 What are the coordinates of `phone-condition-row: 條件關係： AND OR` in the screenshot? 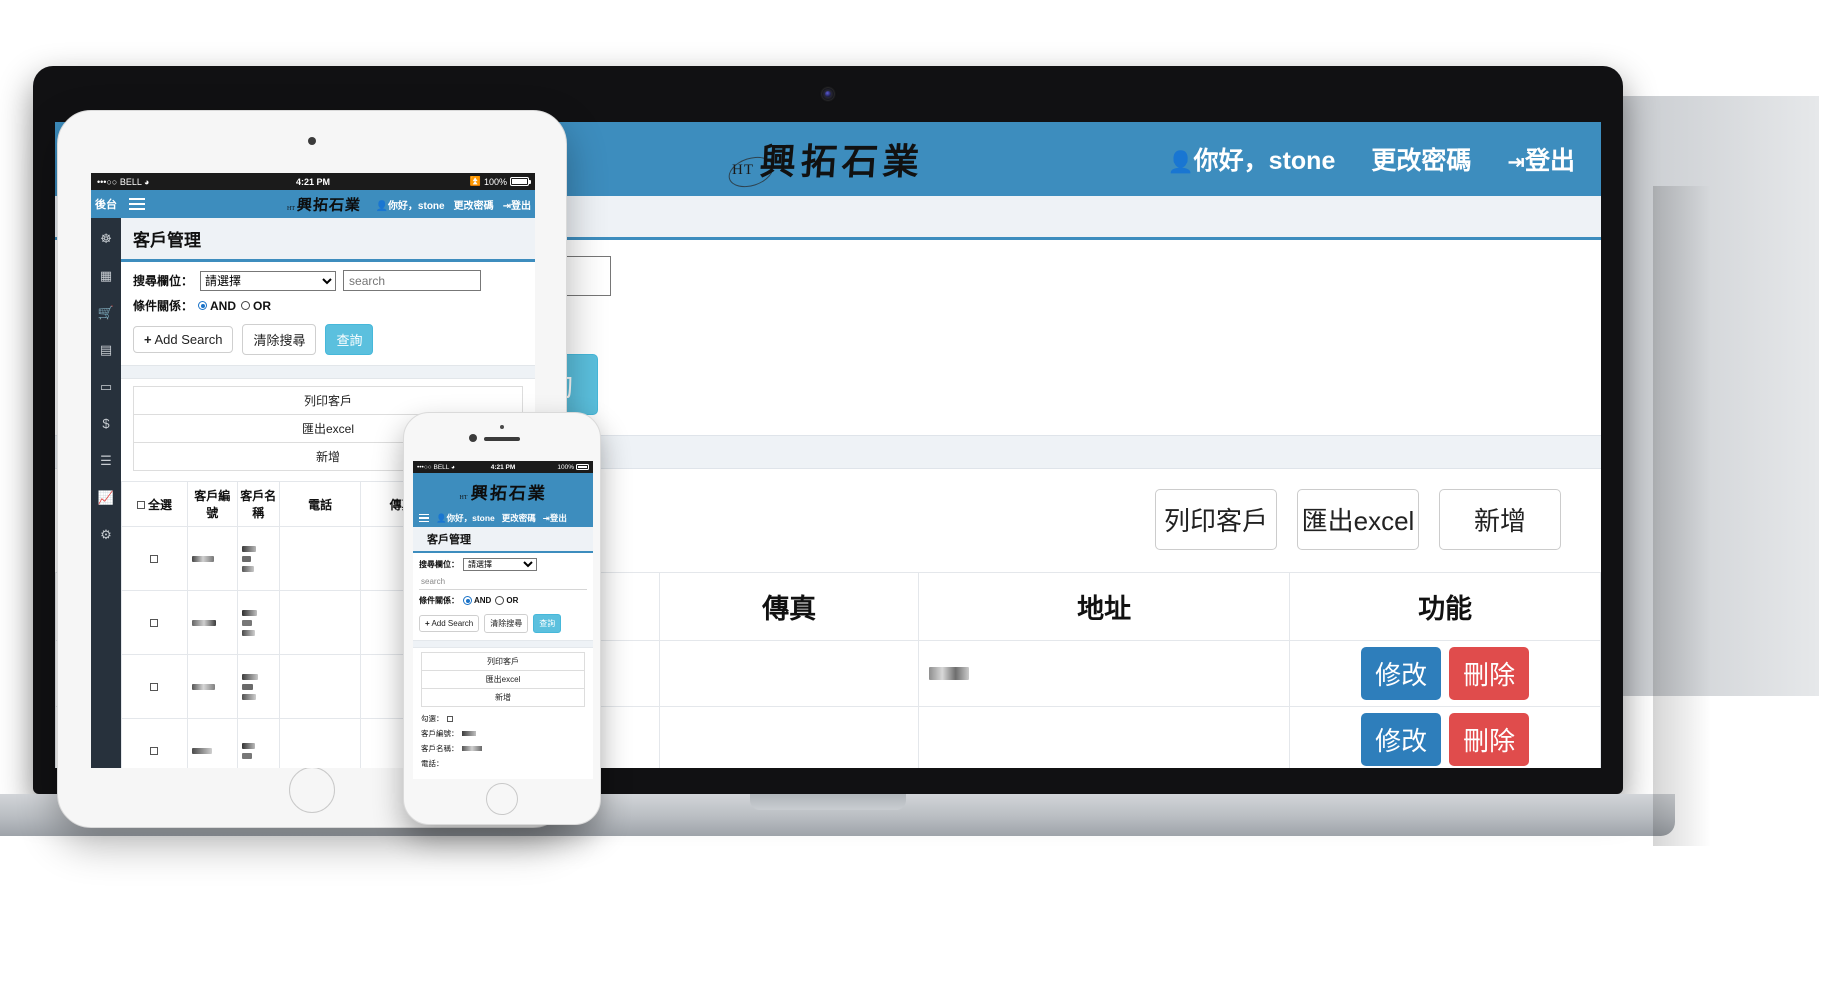 It's located at (503, 598).